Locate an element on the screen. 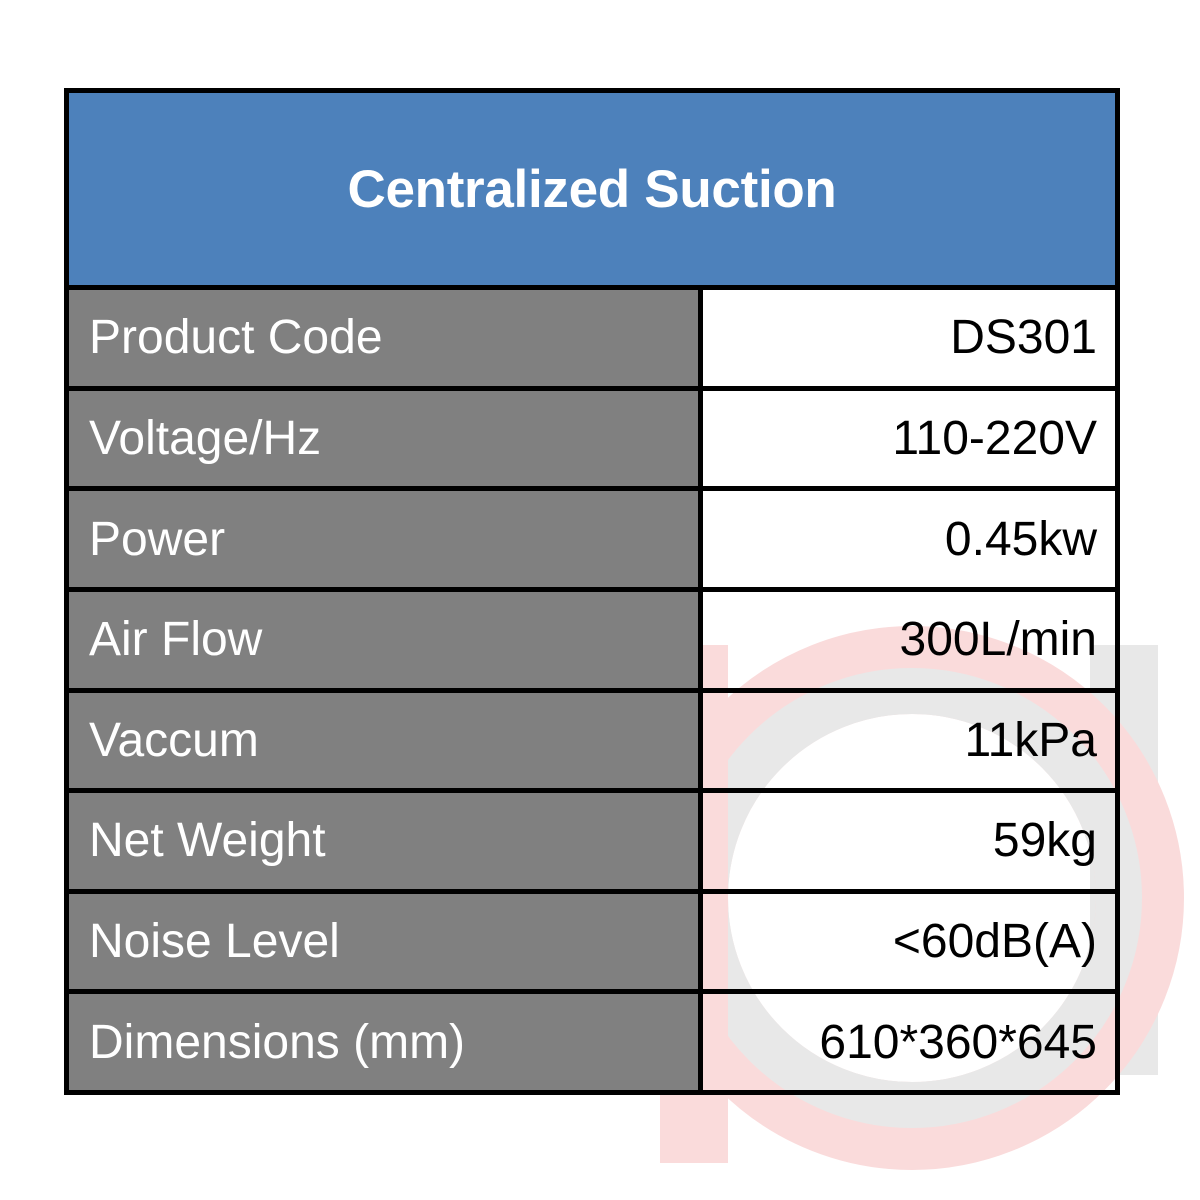  table-row: Vaccum 11kPa is located at coordinates (592, 743).